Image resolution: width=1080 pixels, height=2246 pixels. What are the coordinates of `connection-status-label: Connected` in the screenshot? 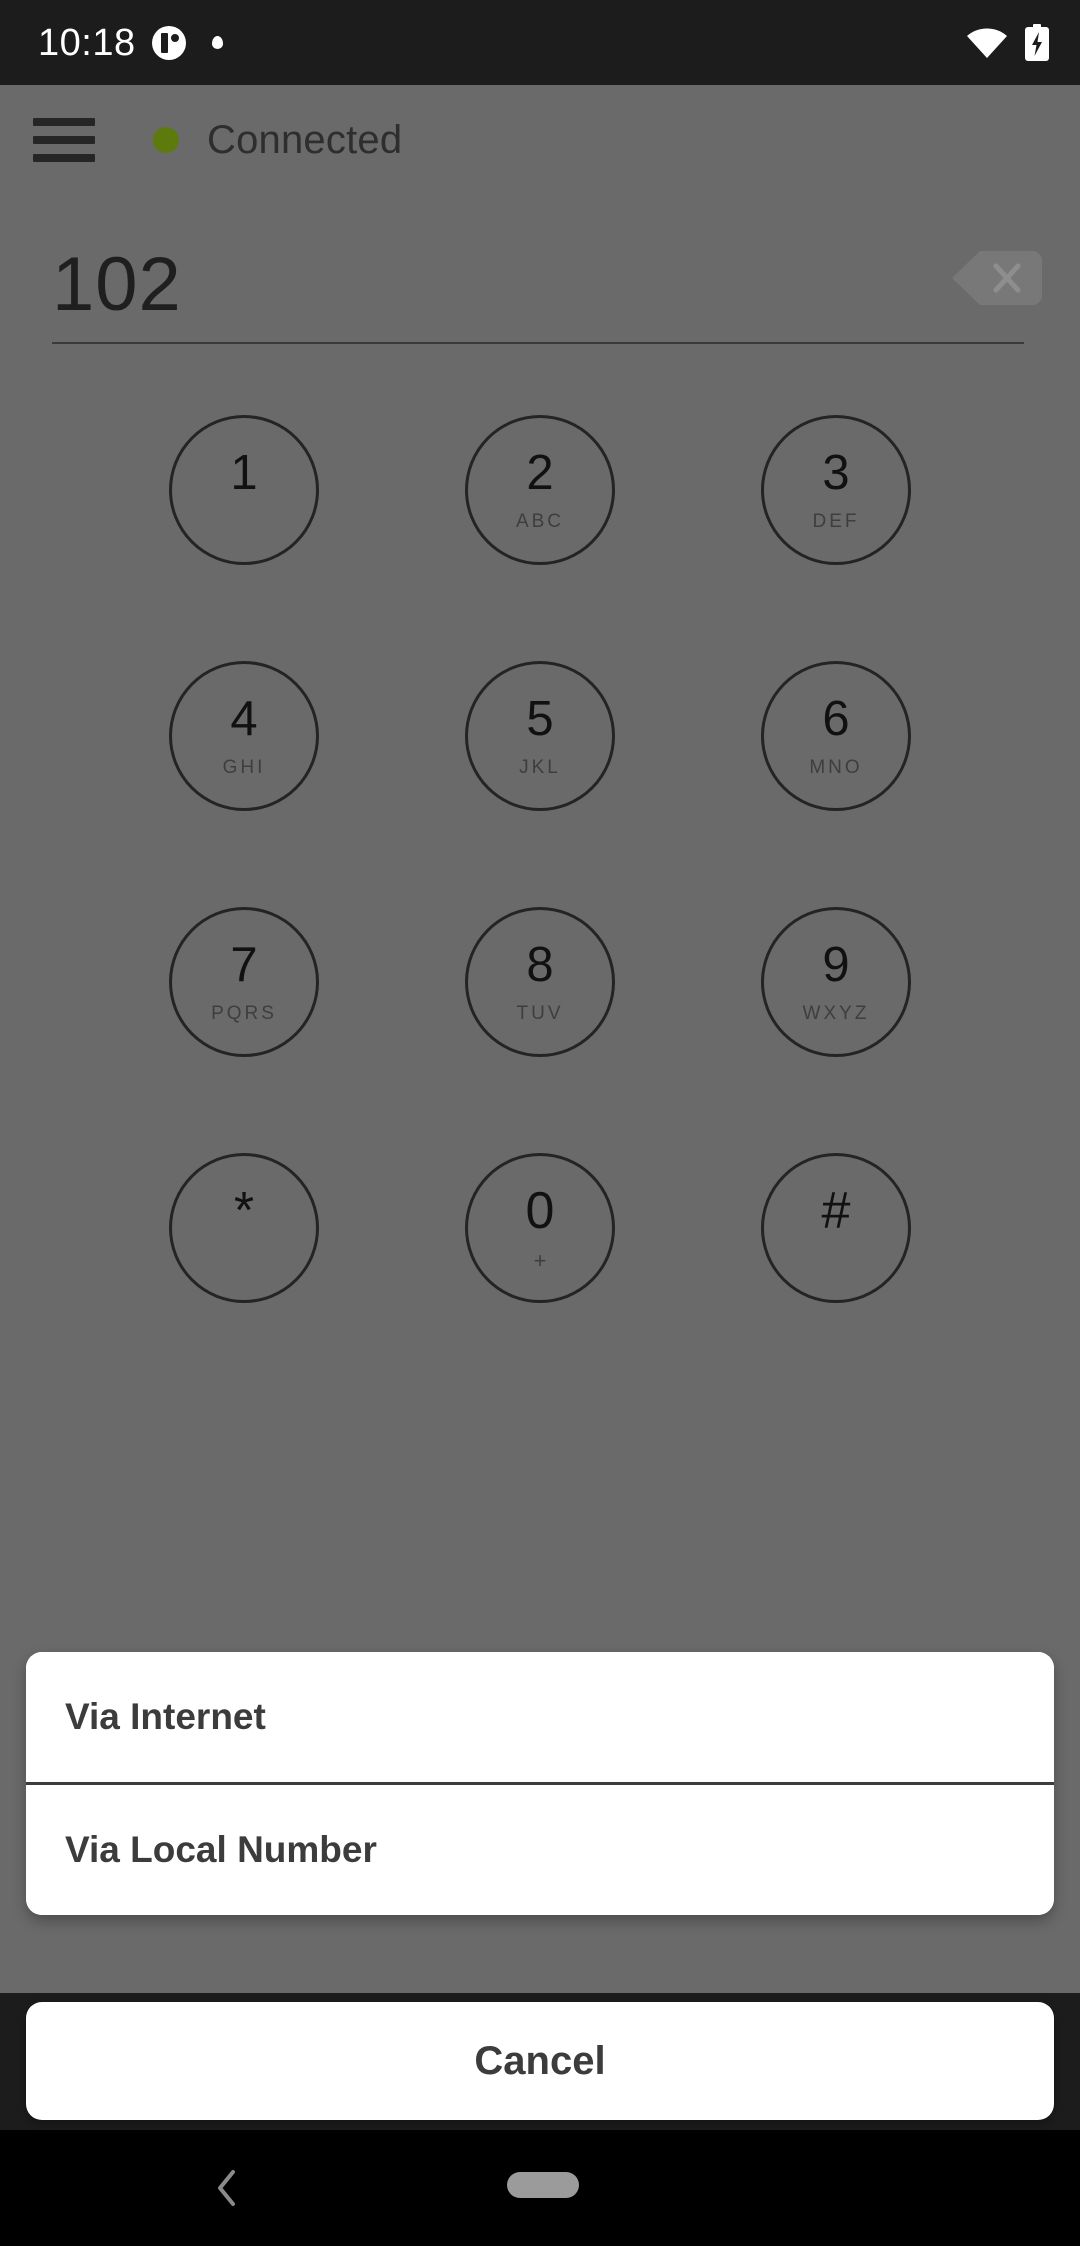 It's located at (305, 139).